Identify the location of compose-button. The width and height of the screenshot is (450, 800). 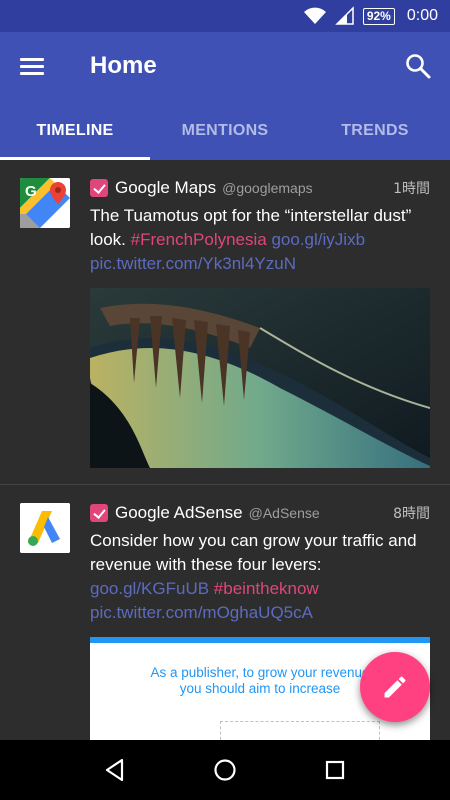
(395, 687).